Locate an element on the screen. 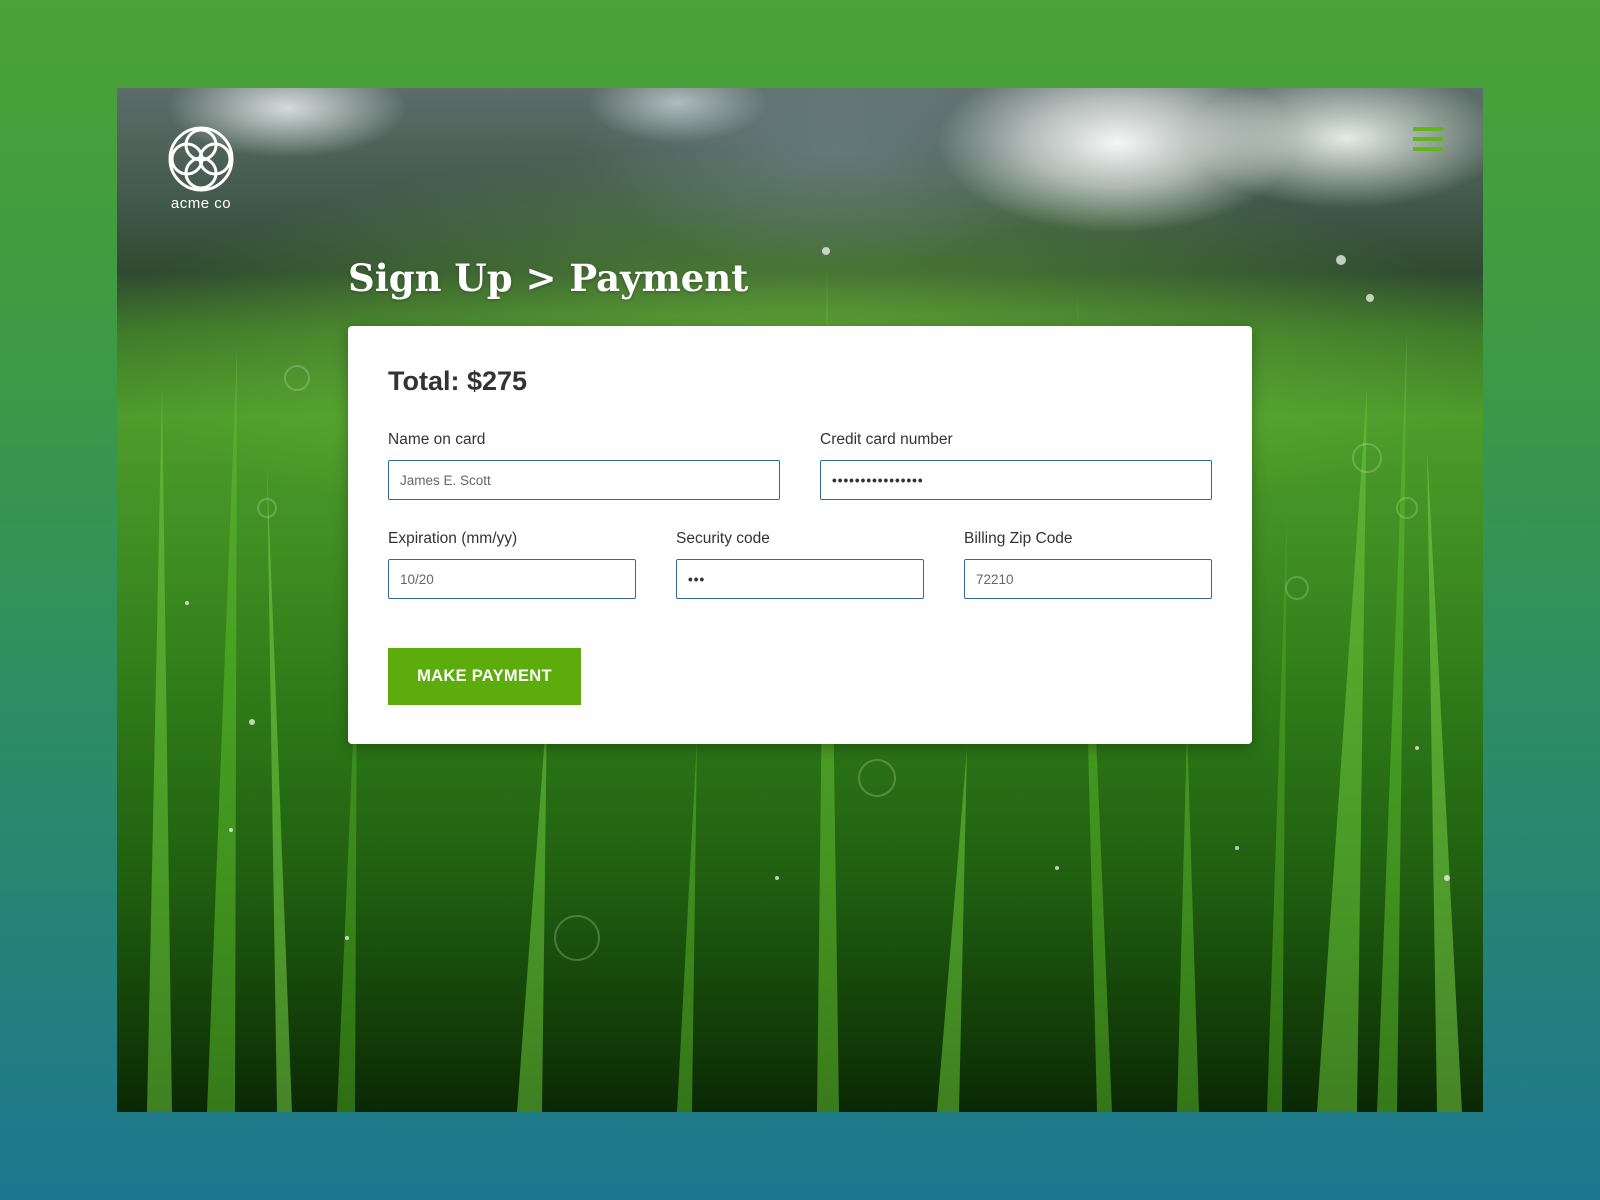 This screenshot has width=1600, height=1200. make-payment-button: MAKE PAYMENT is located at coordinates (484, 676).